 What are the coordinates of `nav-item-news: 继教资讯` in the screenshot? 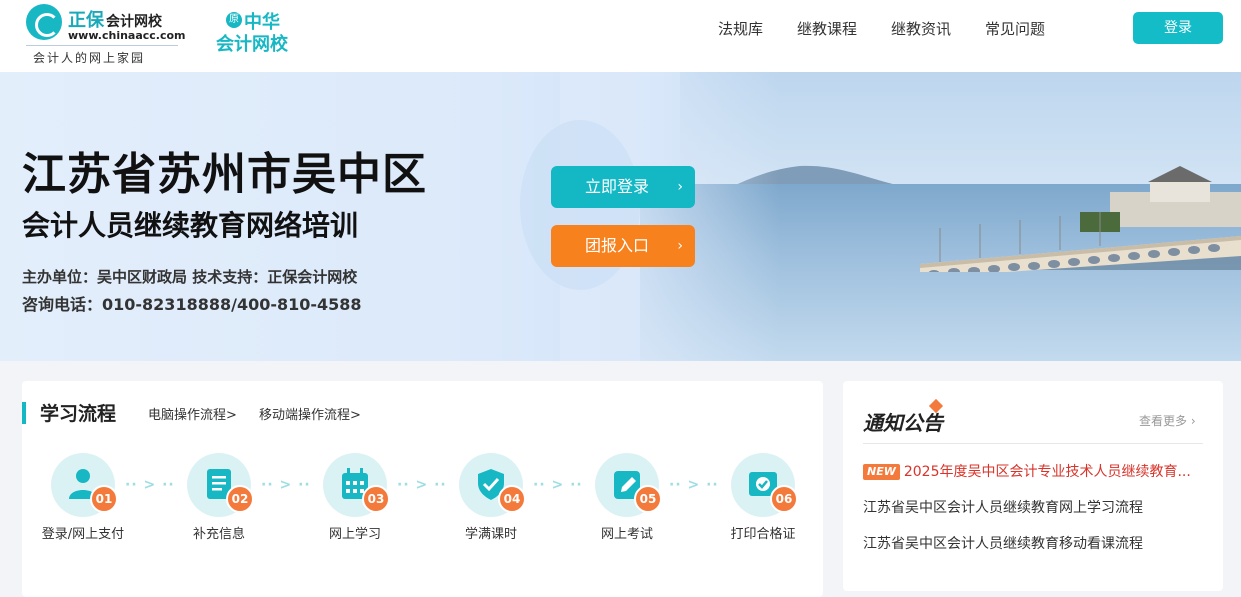 It's located at (921, 29).